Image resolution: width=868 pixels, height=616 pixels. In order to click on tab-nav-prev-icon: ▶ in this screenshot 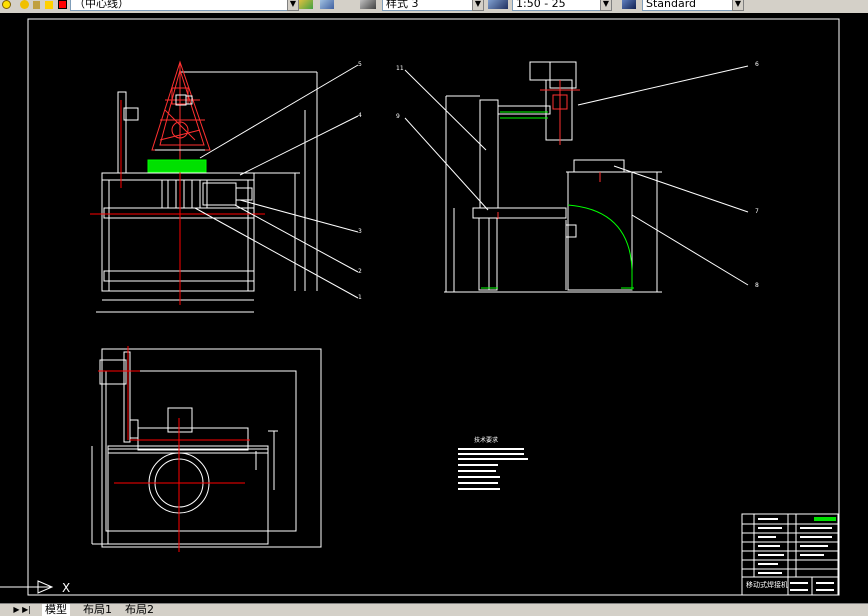, I will do `click(16, 610)`.